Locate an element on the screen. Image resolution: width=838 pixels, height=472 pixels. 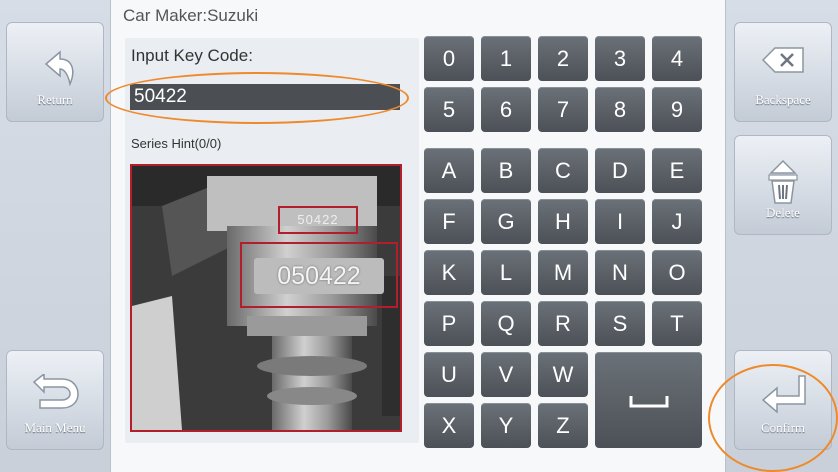
key-2: 2 is located at coordinates (563, 58).